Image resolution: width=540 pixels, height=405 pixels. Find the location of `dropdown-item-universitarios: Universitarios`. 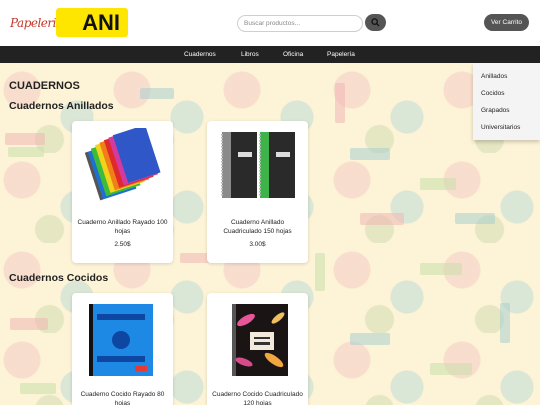

dropdown-item-universitarios: Universitarios is located at coordinates (500, 127).